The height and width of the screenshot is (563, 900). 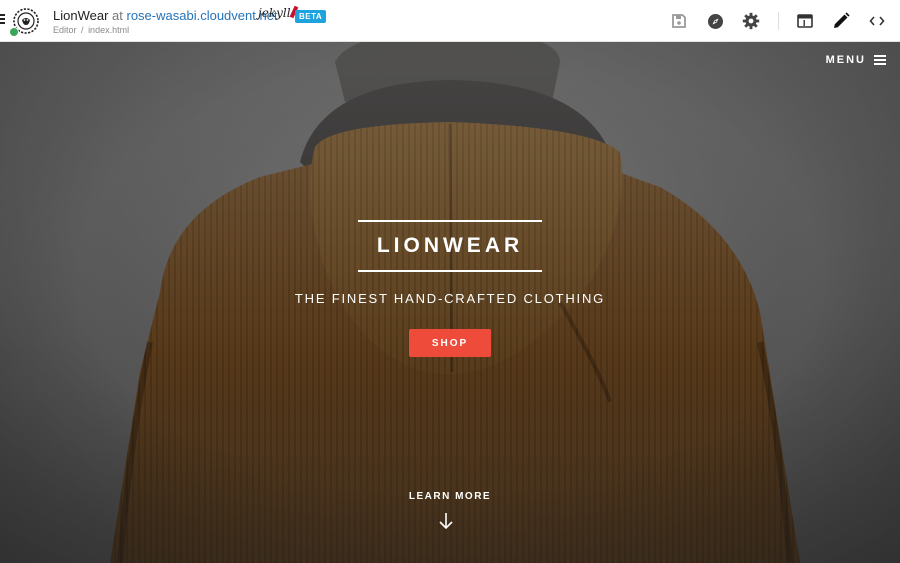 I want to click on gear-icon, so click(x=751, y=21).